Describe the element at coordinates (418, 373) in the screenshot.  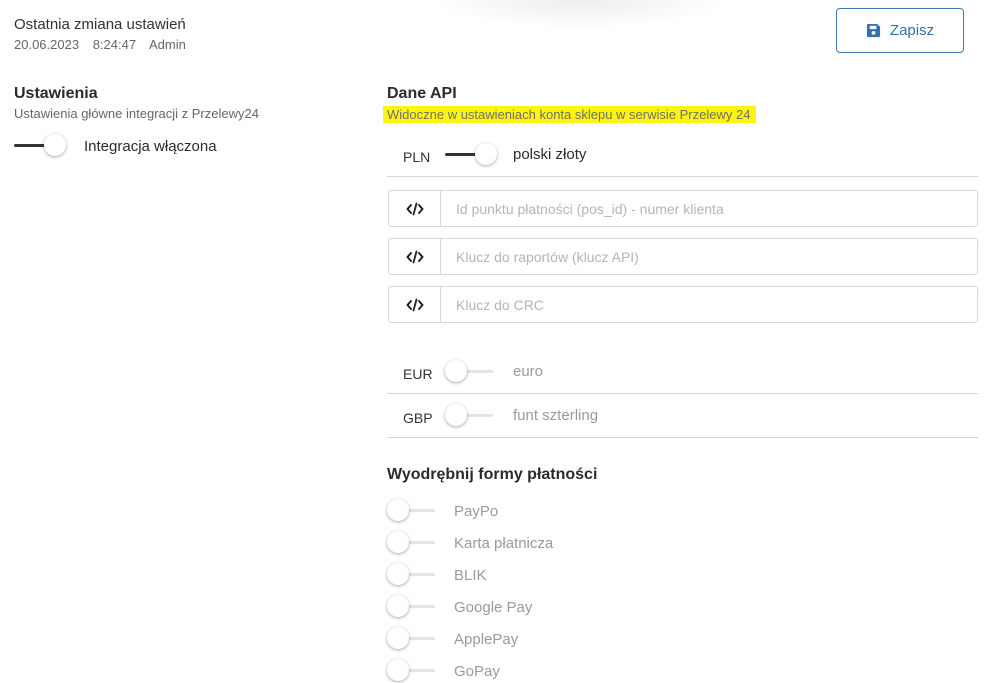
I see `currency-code: EUR` at that location.